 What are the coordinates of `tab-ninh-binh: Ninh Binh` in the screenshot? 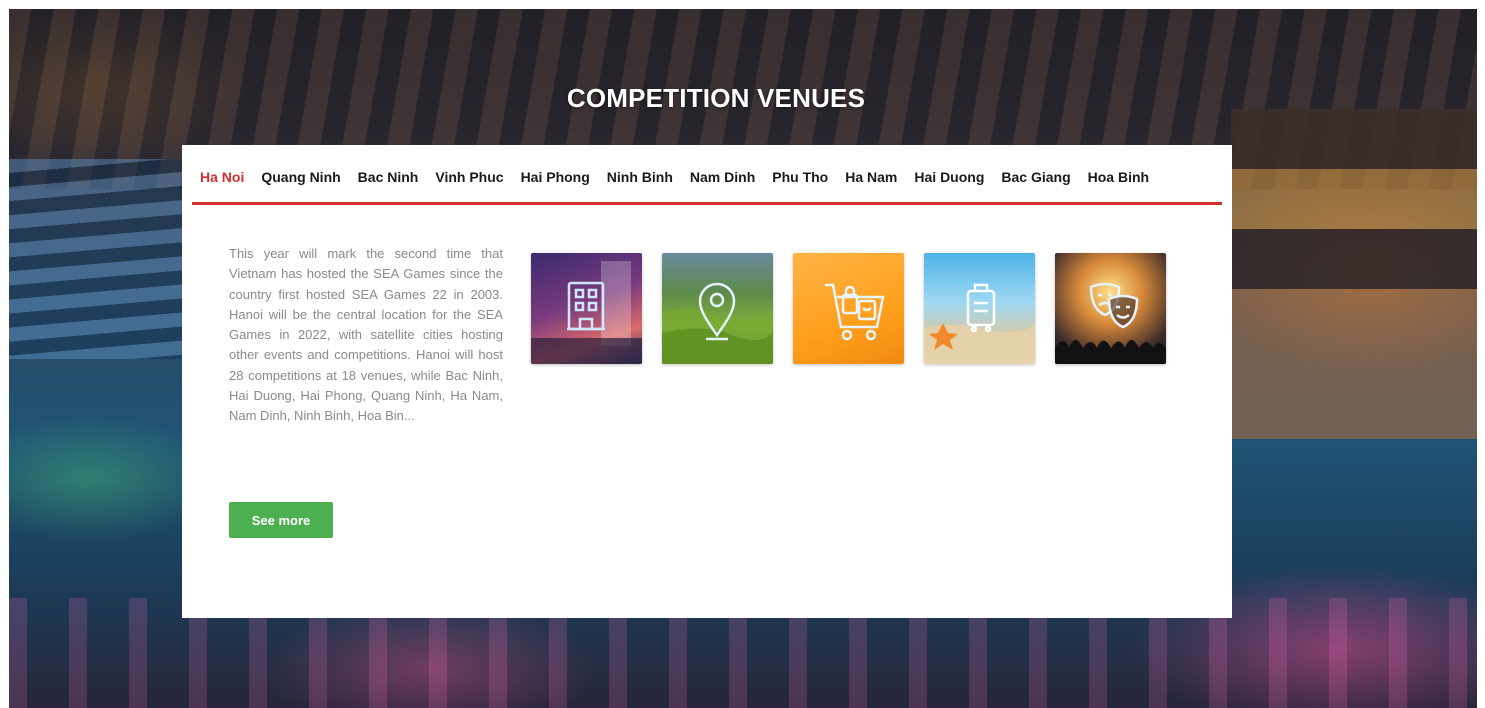 It's located at (640, 176).